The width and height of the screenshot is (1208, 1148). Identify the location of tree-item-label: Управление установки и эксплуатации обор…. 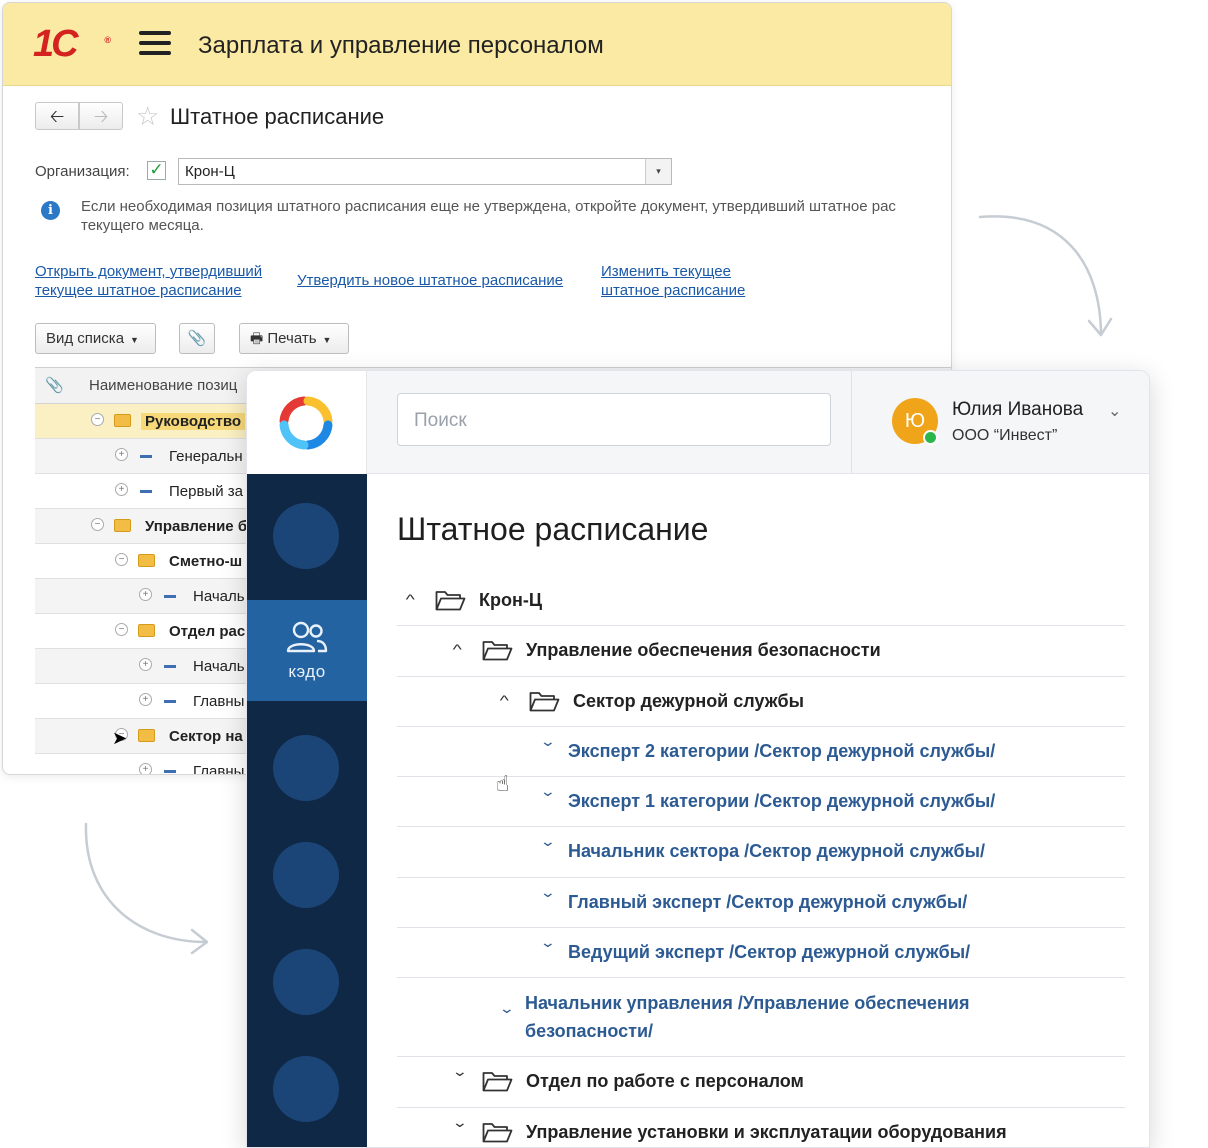
(766, 1131).